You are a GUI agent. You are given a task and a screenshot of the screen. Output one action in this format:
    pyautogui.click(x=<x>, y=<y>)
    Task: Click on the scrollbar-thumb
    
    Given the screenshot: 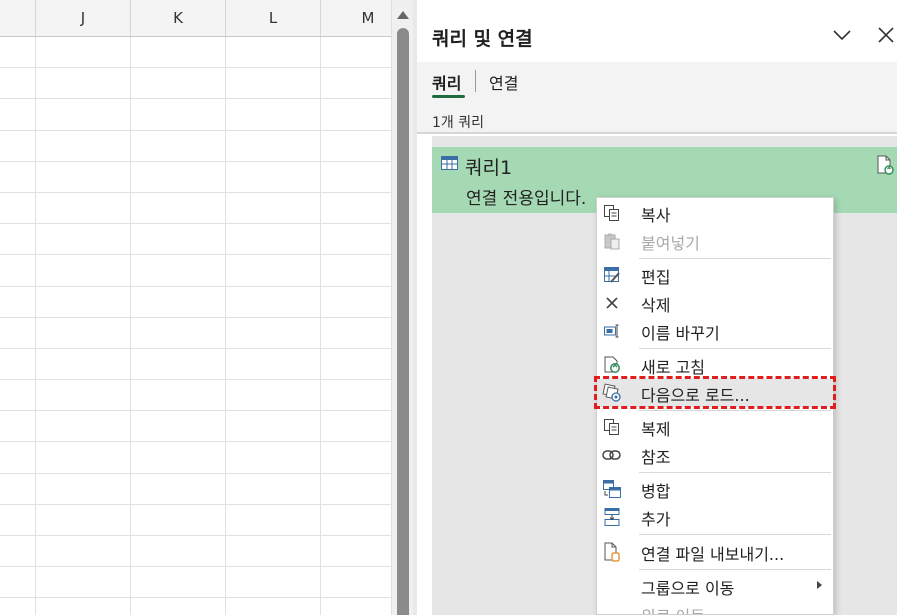 What is the action you would take?
    pyautogui.click(x=403, y=321)
    